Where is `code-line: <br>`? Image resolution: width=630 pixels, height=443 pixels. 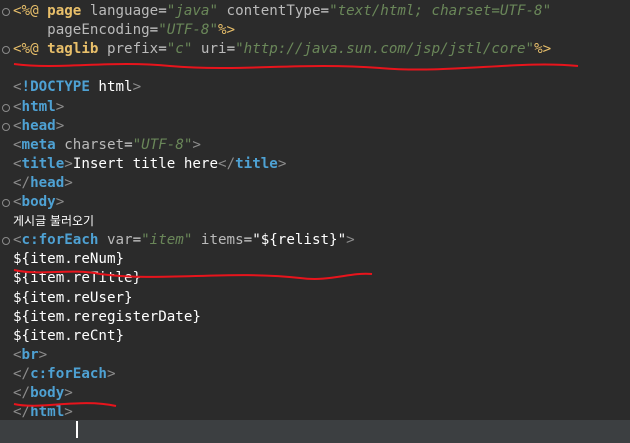
code-line: <br> is located at coordinates (30, 355).